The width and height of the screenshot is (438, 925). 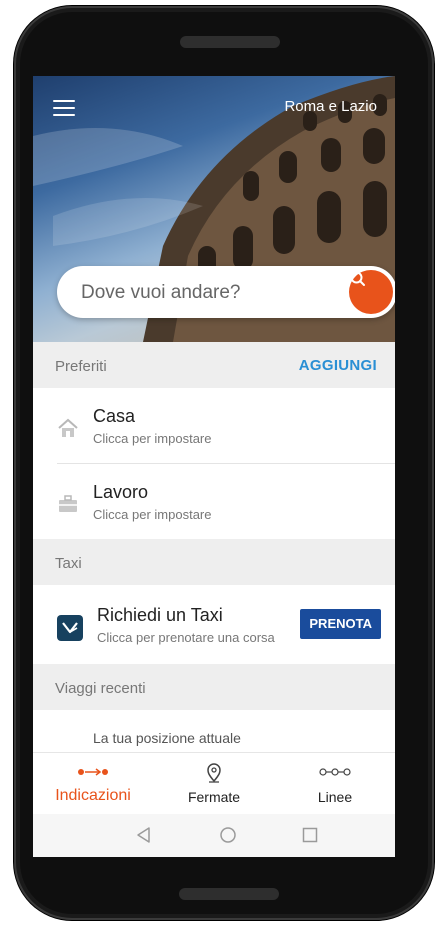 I want to click on region-selector: Roma e Lazio, so click(x=330, y=106).